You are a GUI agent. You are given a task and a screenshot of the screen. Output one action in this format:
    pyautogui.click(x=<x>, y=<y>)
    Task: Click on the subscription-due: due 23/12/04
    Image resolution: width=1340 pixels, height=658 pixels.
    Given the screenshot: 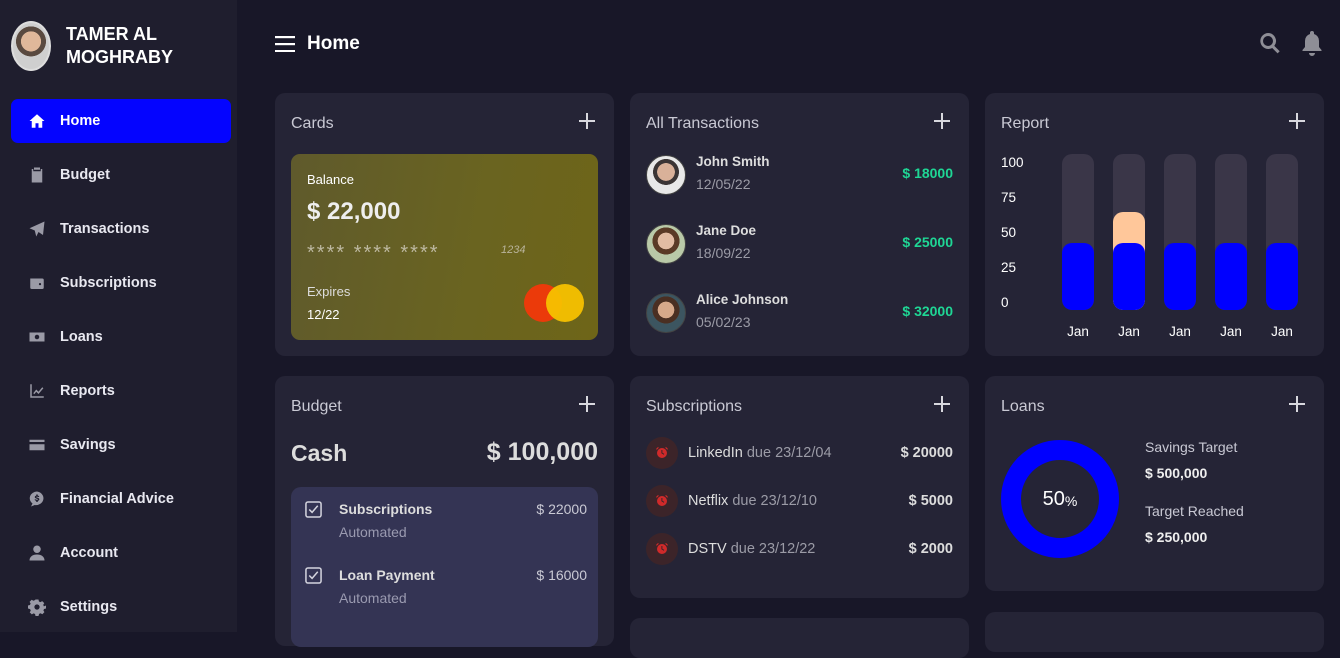 What is the action you would take?
    pyautogui.click(x=789, y=453)
    